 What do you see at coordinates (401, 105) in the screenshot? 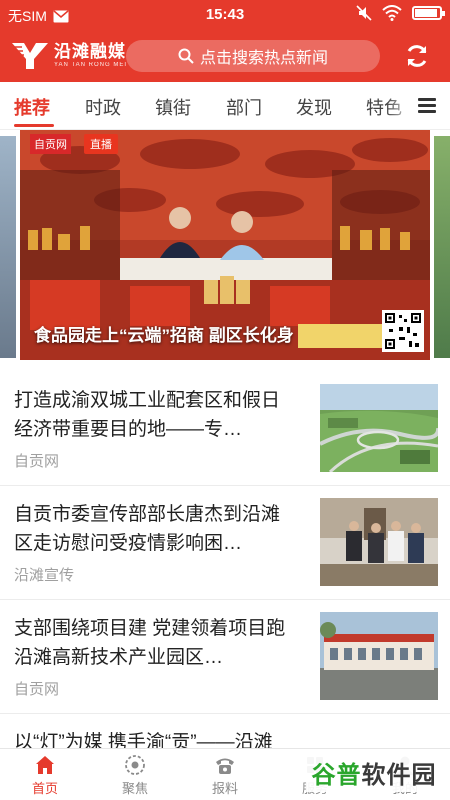
I see `tabs-fade` at bounding box center [401, 105].